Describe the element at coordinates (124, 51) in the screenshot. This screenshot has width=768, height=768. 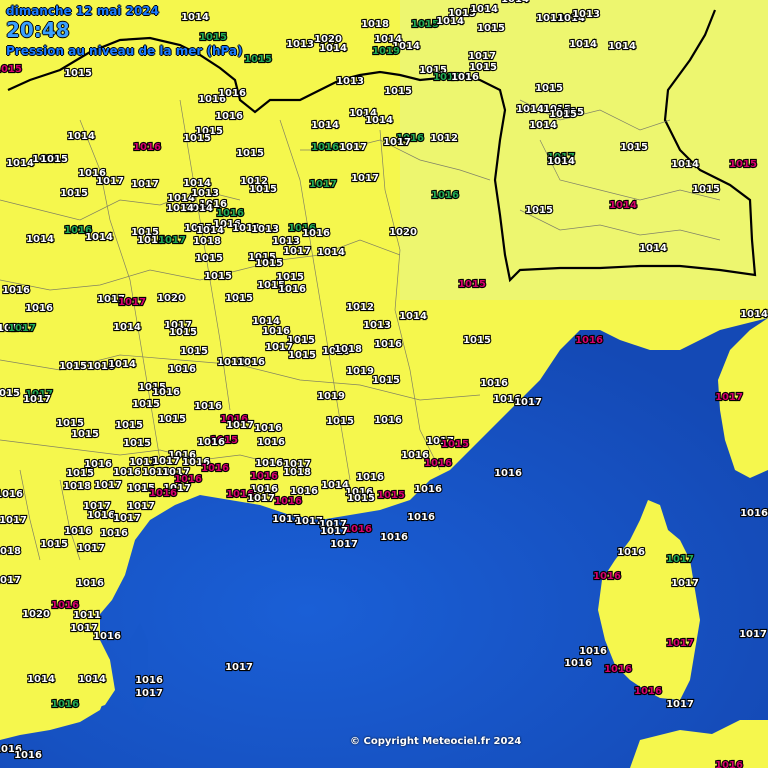
I see `map-subtitle: Pression au niveau de la mer (hPa)` at that location.